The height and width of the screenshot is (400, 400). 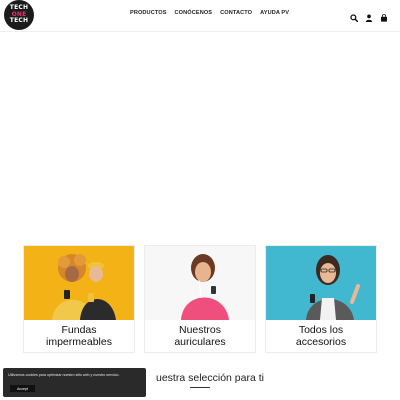 I want to click on section-underline, so click(x=200, y=387).